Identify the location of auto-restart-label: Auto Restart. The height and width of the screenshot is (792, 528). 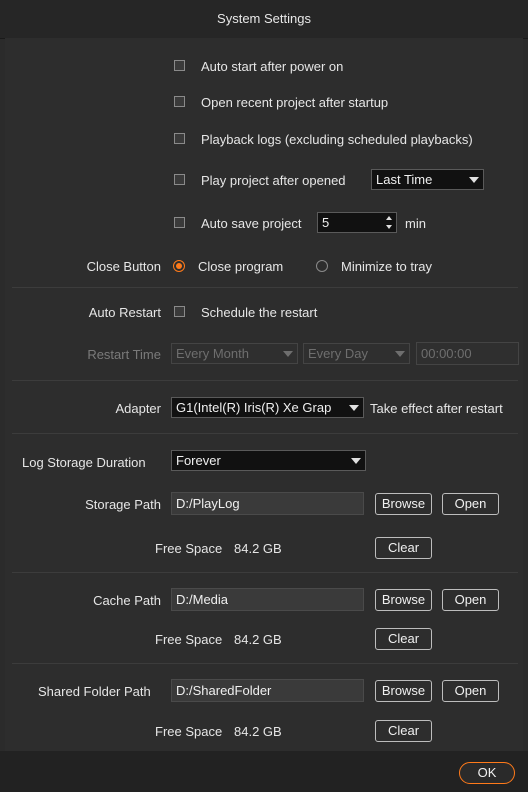
(124, 312).